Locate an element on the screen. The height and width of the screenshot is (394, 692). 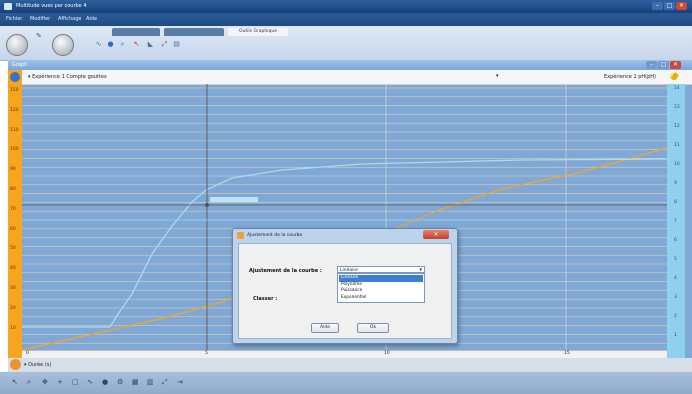
bottom-toolbar: ↖ ⌕ ✥ + ▢ ∿ ● ⚙ ▦ ▥ ⤢ ⇥ is located at coordinates (346, 383).